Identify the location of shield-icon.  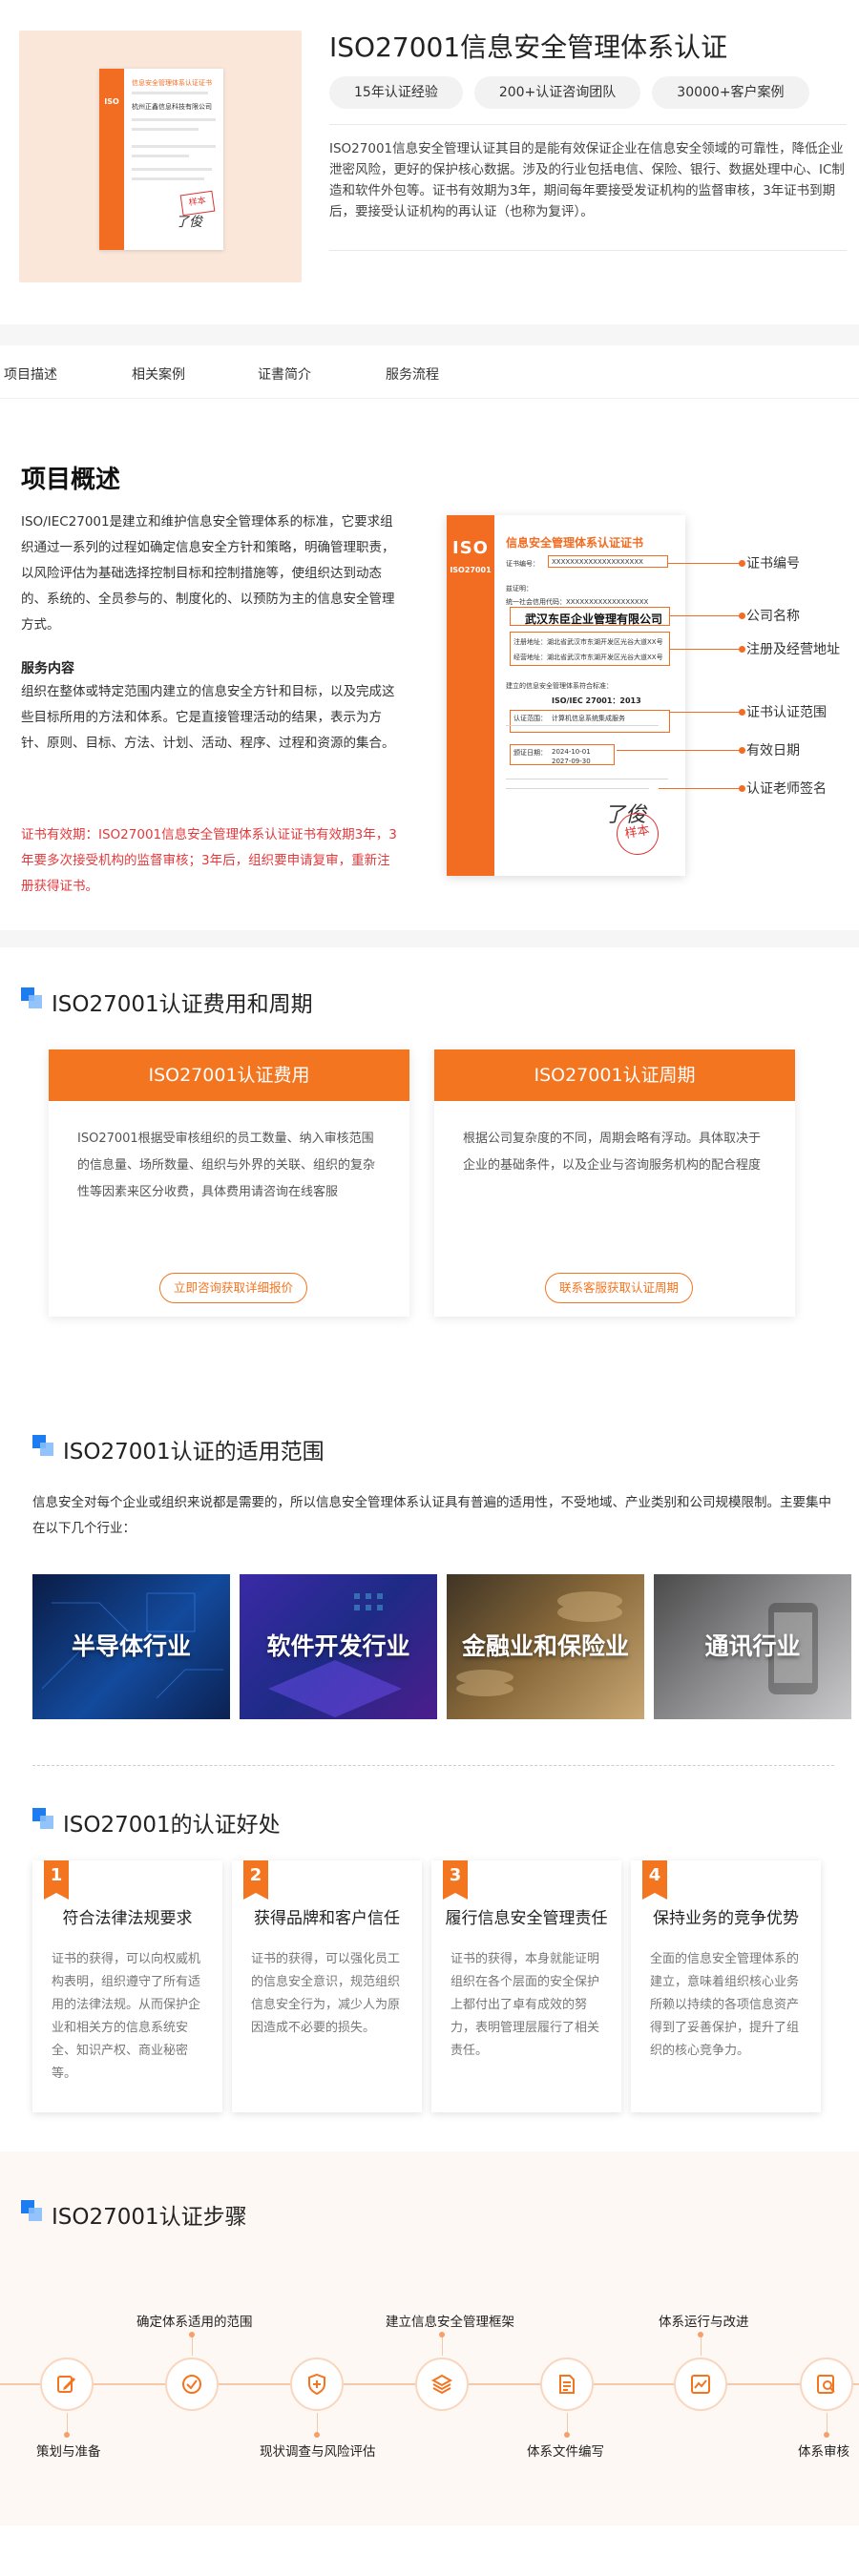
(316, 2384).